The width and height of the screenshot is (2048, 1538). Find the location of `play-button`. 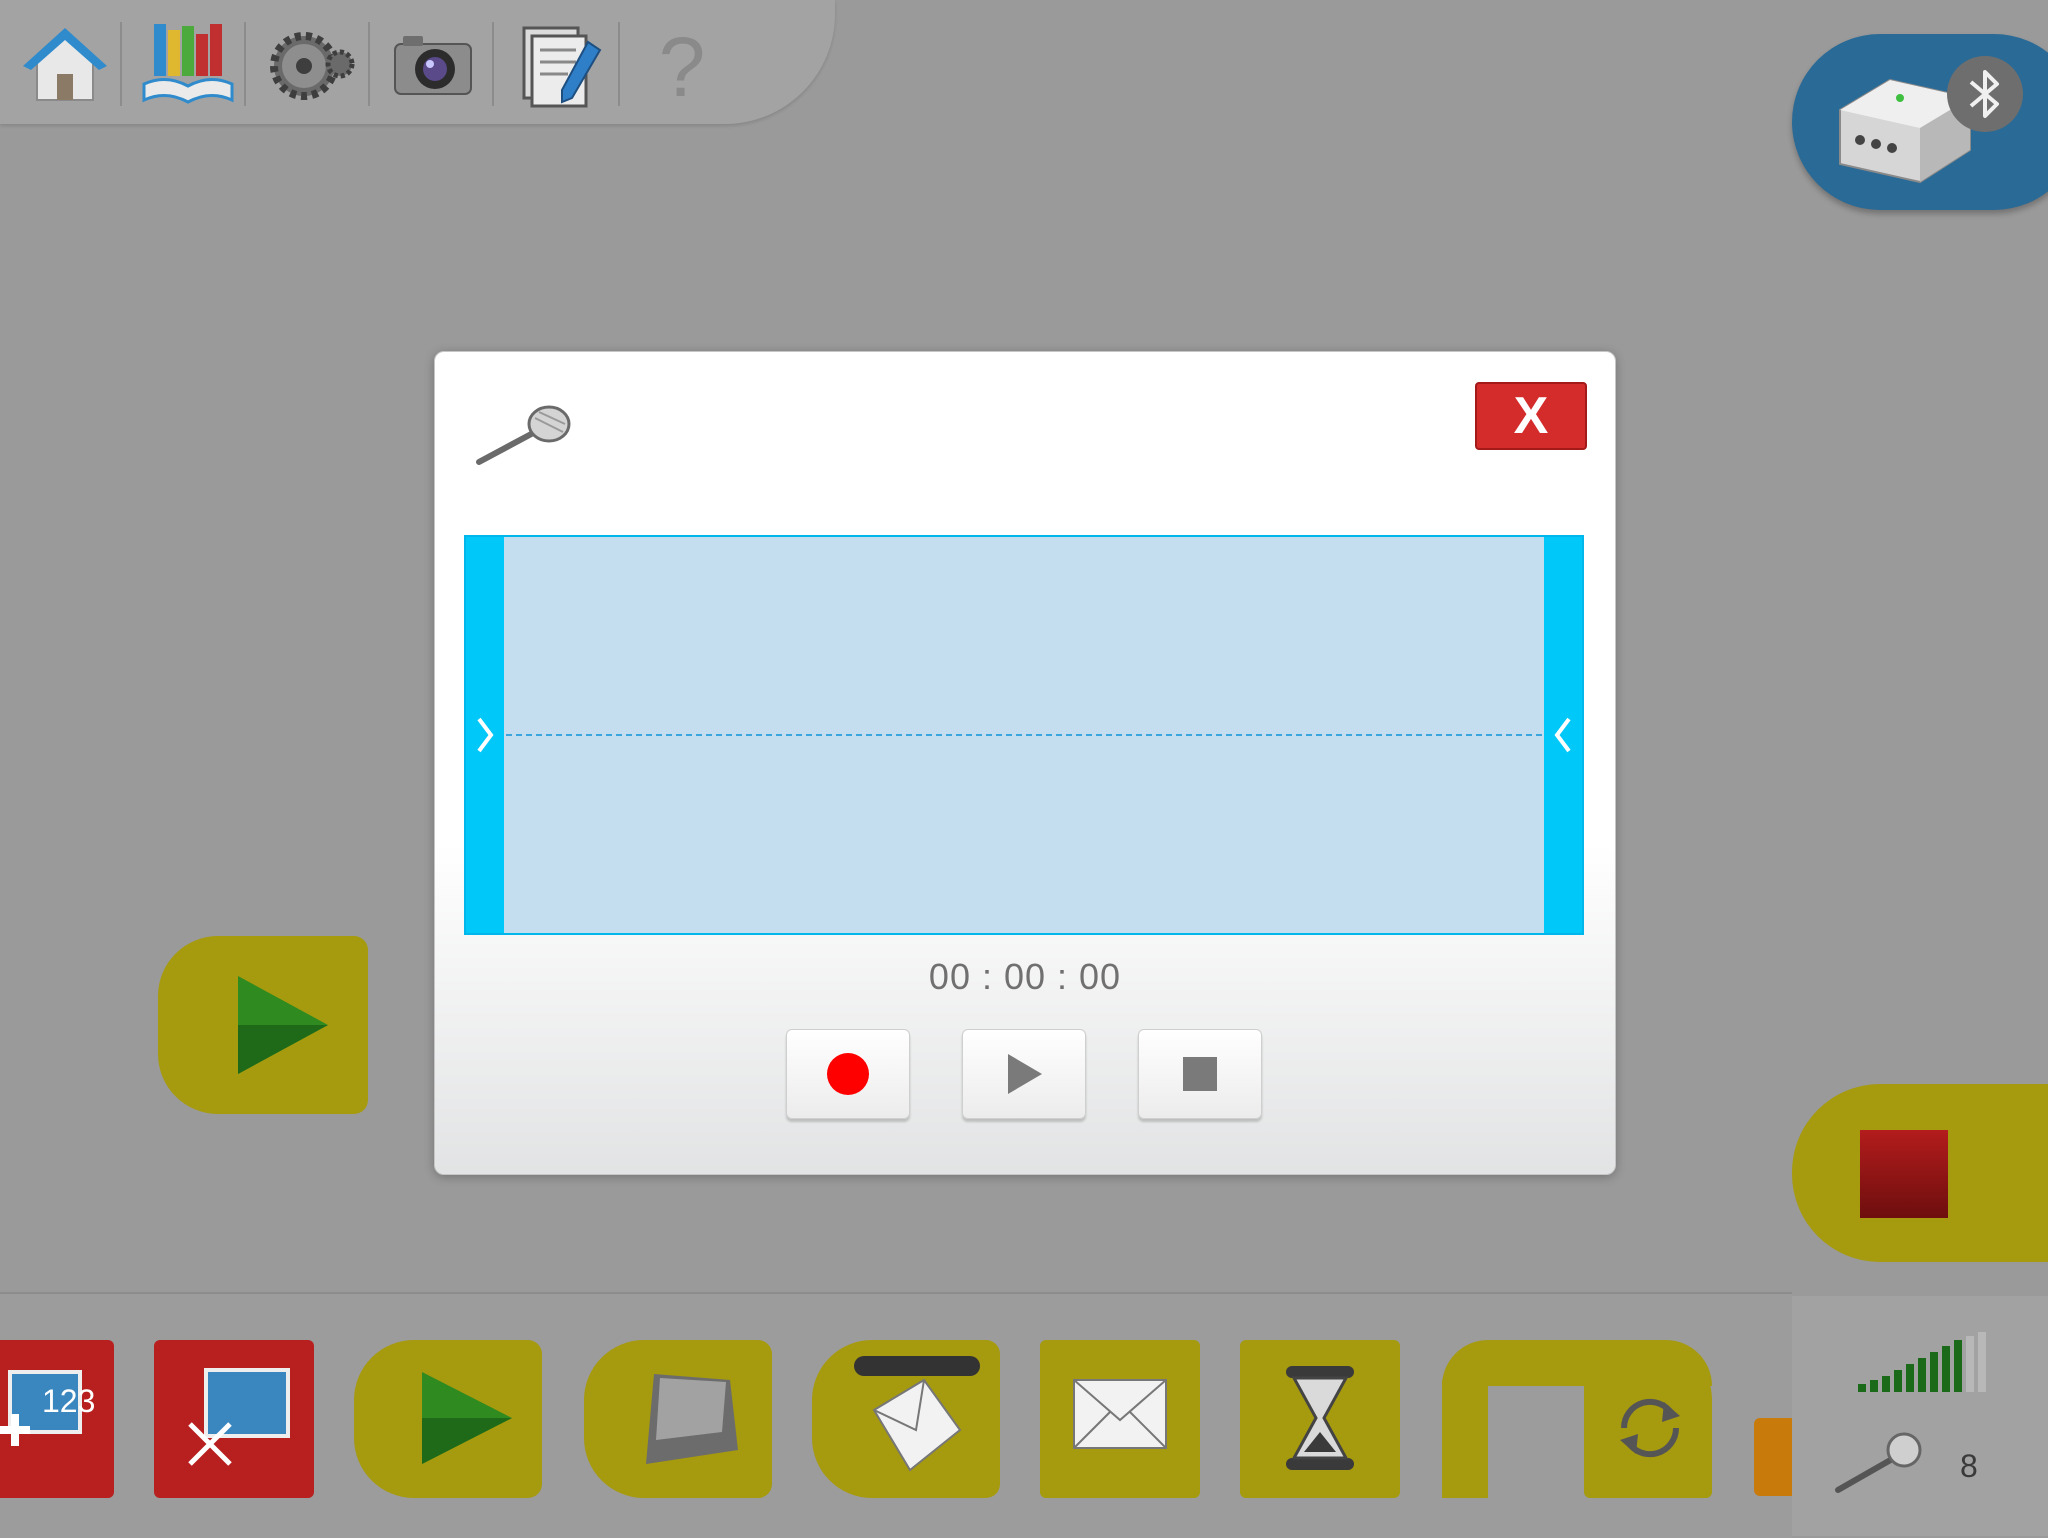

play-button is located at coordinates (1024, 1074).